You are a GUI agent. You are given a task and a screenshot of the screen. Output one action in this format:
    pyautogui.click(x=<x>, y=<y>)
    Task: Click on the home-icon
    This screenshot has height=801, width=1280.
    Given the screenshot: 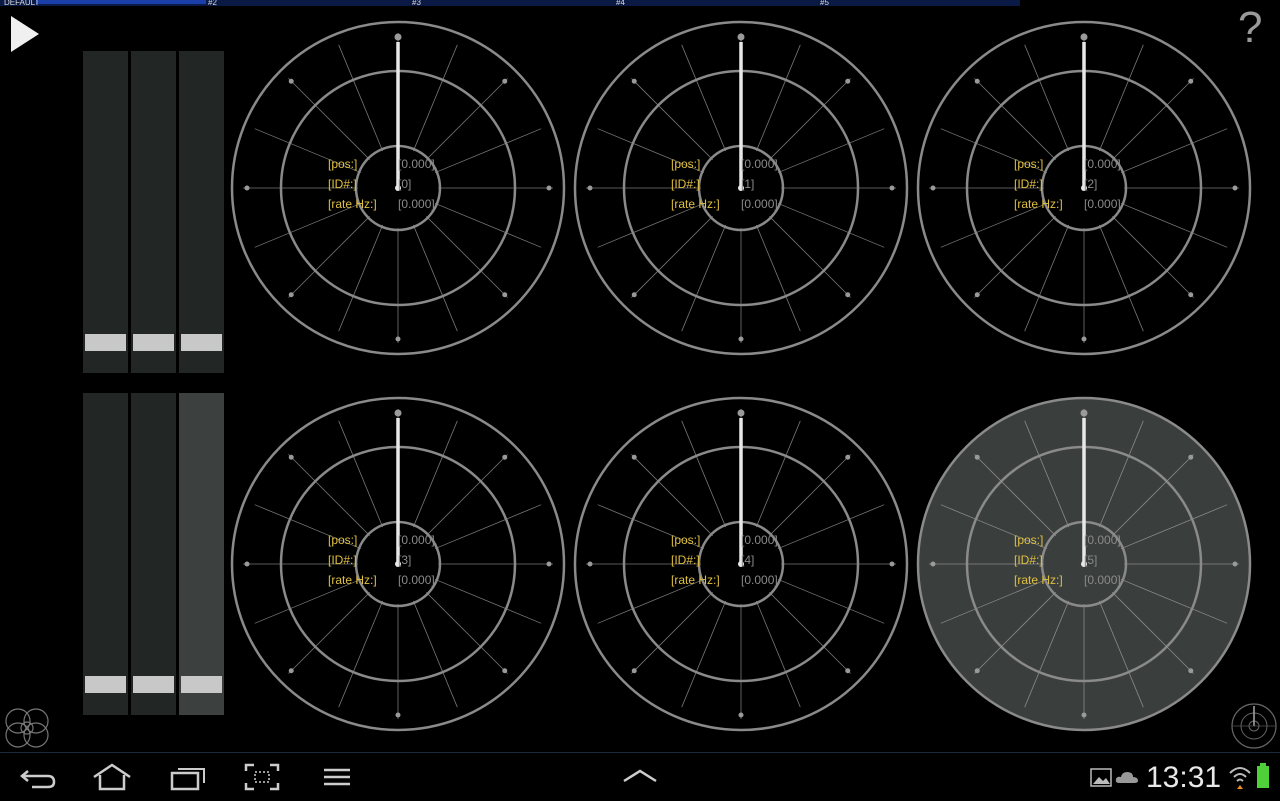 What is the action you would take?
    pyautogui.click(x=112, y=777)
    